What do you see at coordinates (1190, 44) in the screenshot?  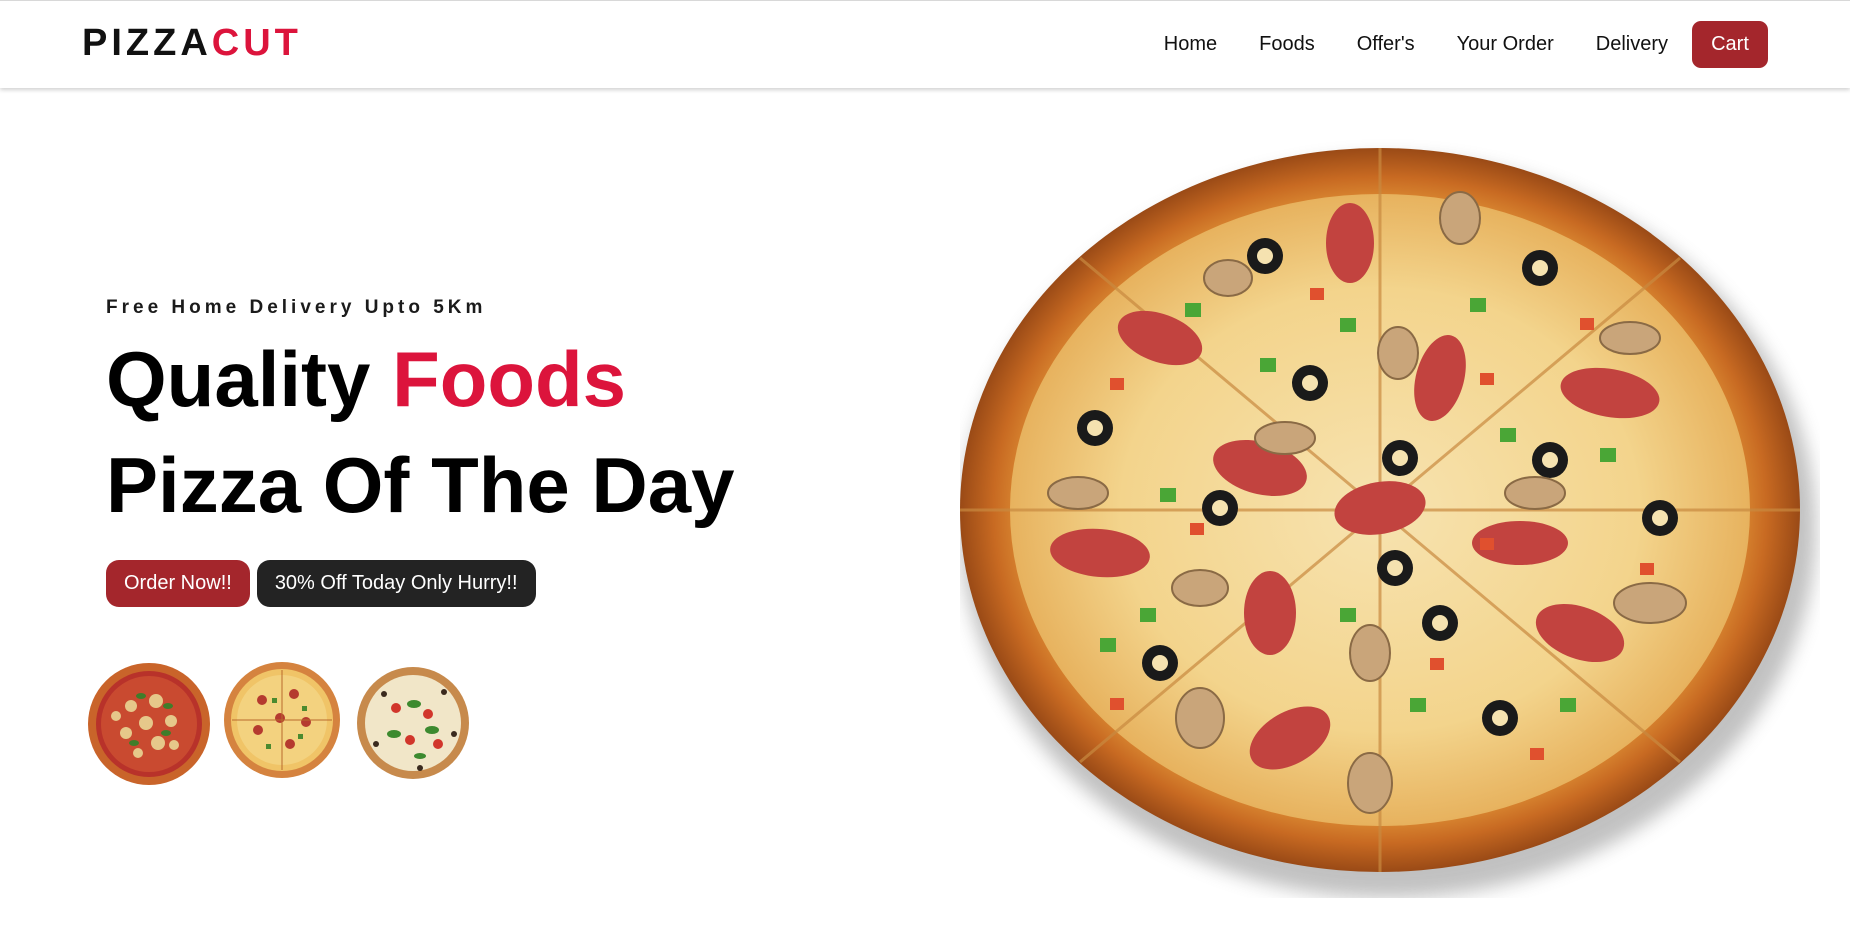 I see `nav-link-home: Home` at bounding box center [1190, 44].